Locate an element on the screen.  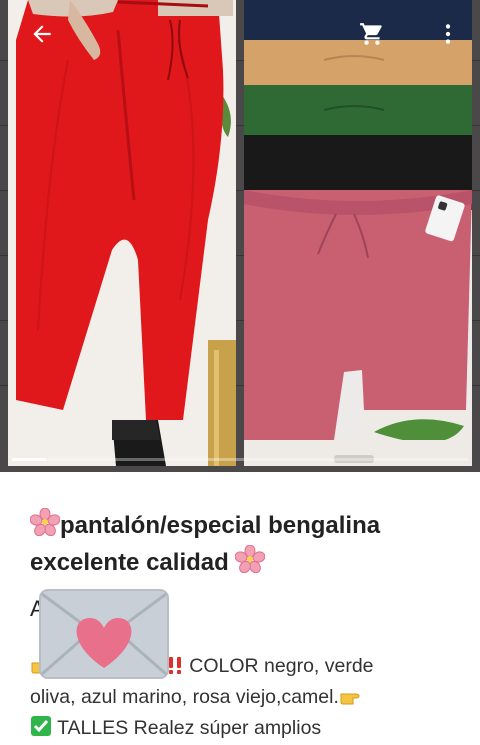
indicator-active is located at coordinates (29, 459).